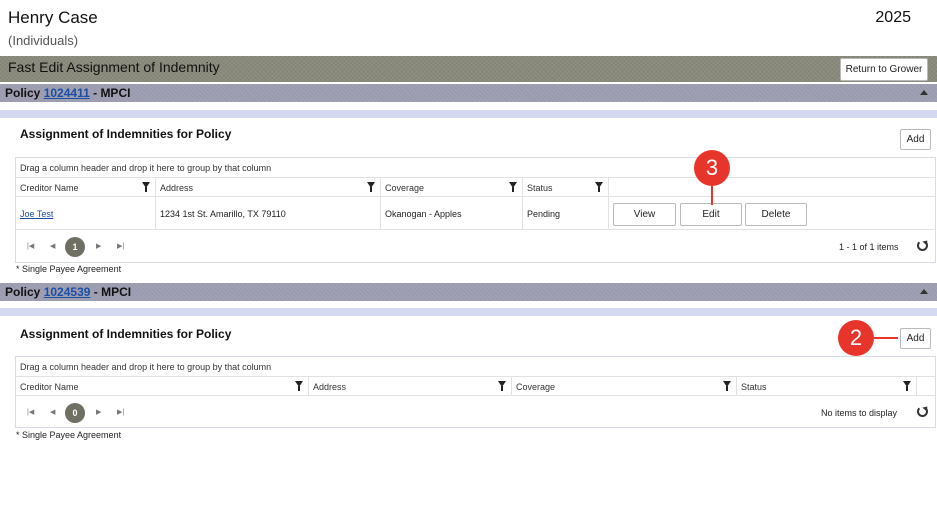 This screenshot has height=528, width=937. What do you see at coordinates (915, 139) in the screenshot?
I see `add-button-1: Add` at bounding box center [915, 139].